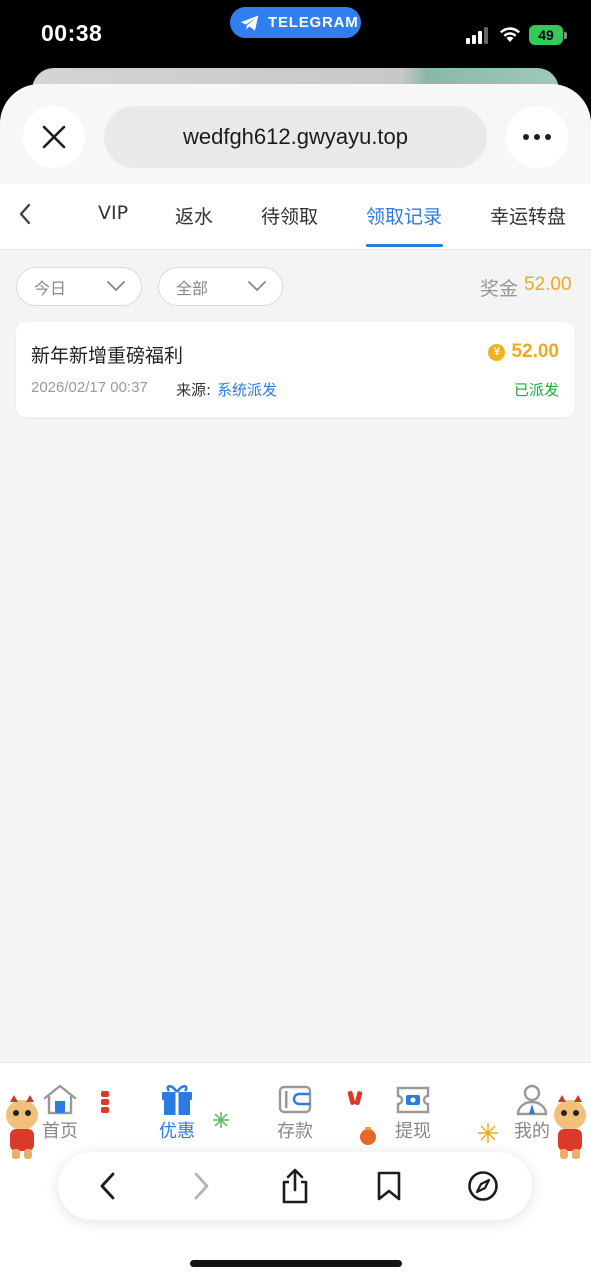  What do you see at coordinates (79, 286) in the screenshot?
I see `date-filter-dropdown: 今日` at bounding box center [79, 286].